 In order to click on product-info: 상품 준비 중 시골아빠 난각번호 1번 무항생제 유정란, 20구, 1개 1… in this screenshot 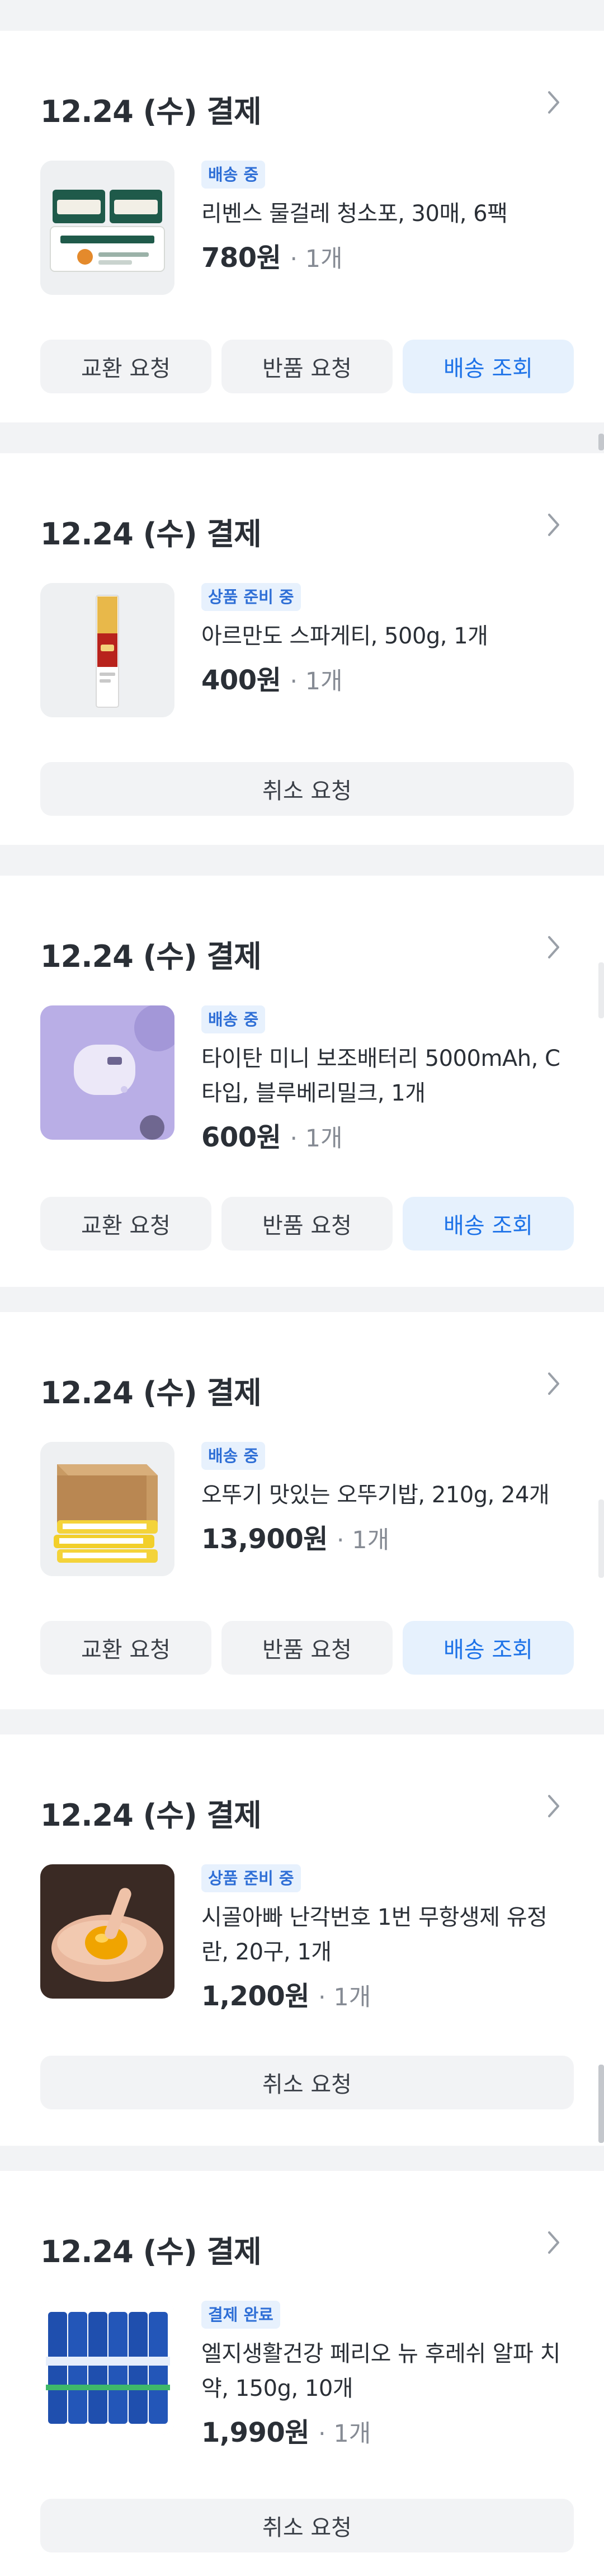, I will do `click(385, 1938)`.